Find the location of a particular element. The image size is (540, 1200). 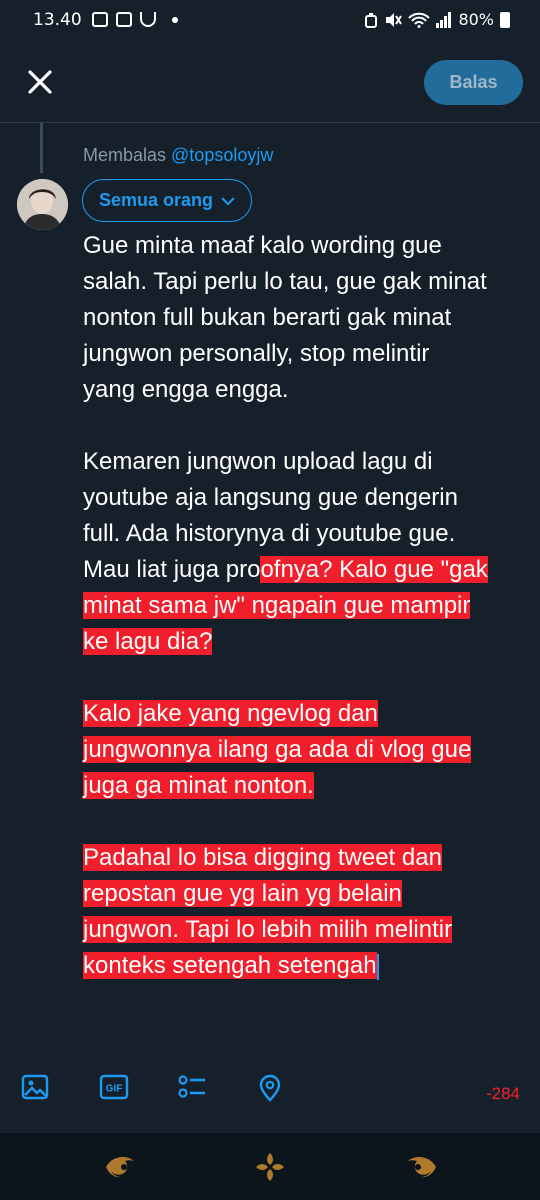

text-line: jungwonnya ilang ga ada di vlog gue is located at coordinates (305, 750).